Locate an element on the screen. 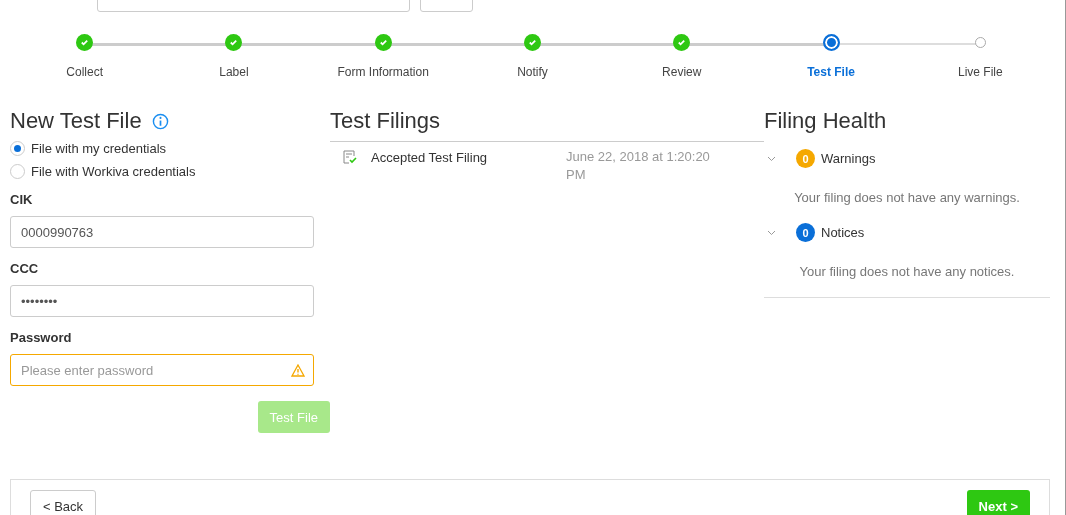  step-label: Label is located at coordinates (234, 72).